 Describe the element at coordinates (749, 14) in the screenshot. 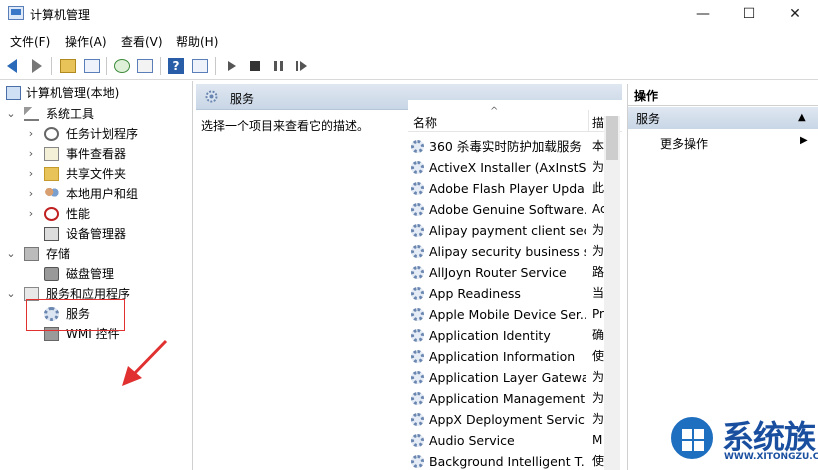

I see `maximize-button: ☐` at that location.